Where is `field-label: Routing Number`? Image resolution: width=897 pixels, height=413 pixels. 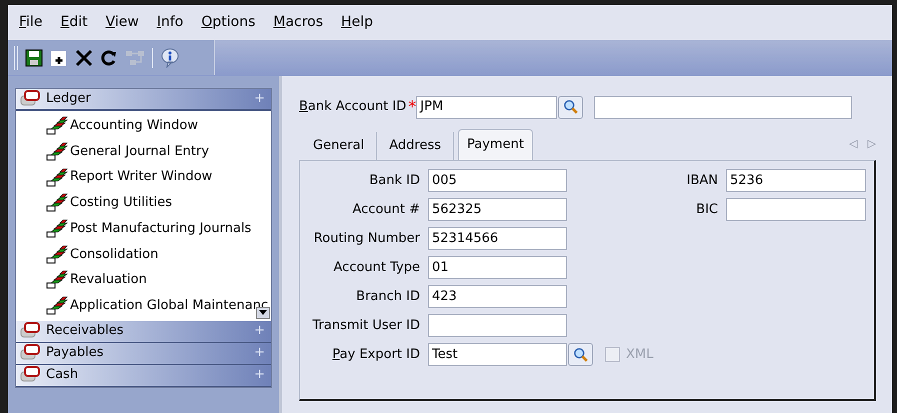
field-label: Routing Number is located at coordinates (366, 239).